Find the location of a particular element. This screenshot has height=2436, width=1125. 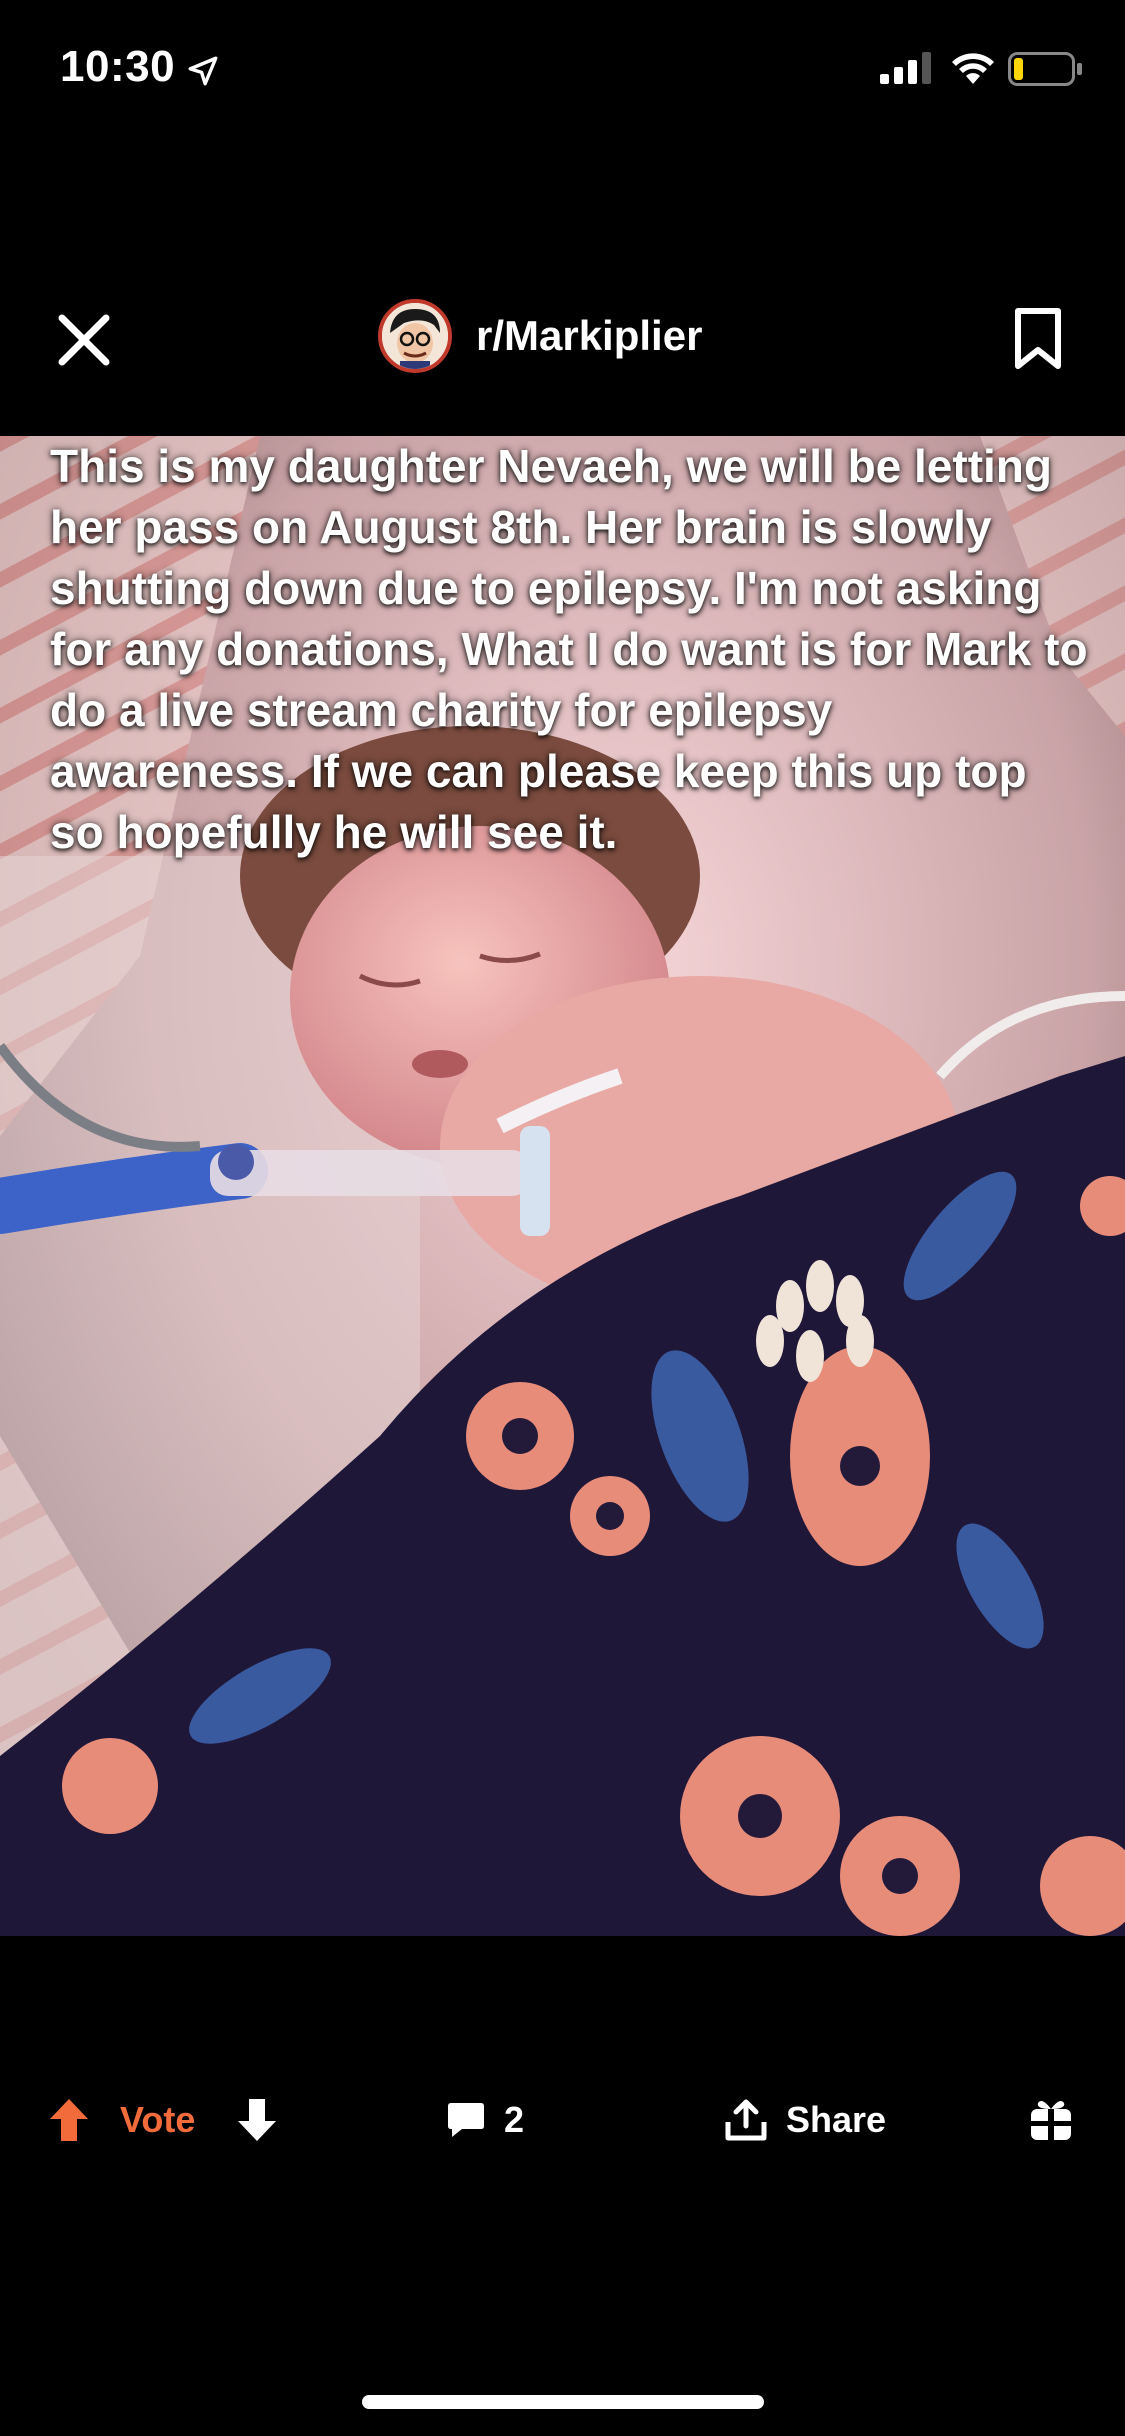

downvote-button is located at coordinates (258, 2120).